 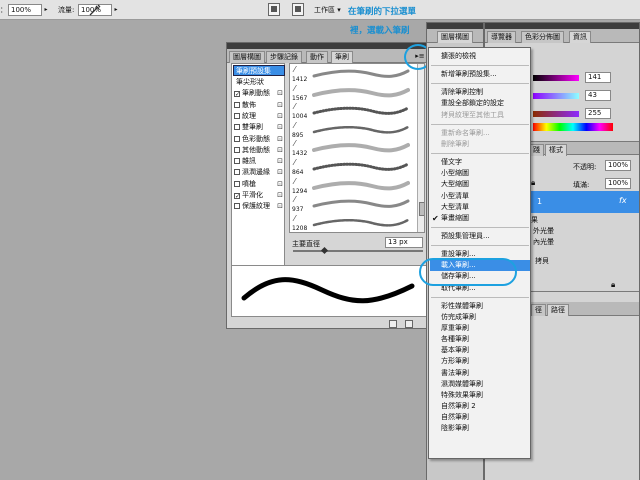 I want to click on brush-option-item: 雙筆刷 ⊡, so click(x=259, y=127).